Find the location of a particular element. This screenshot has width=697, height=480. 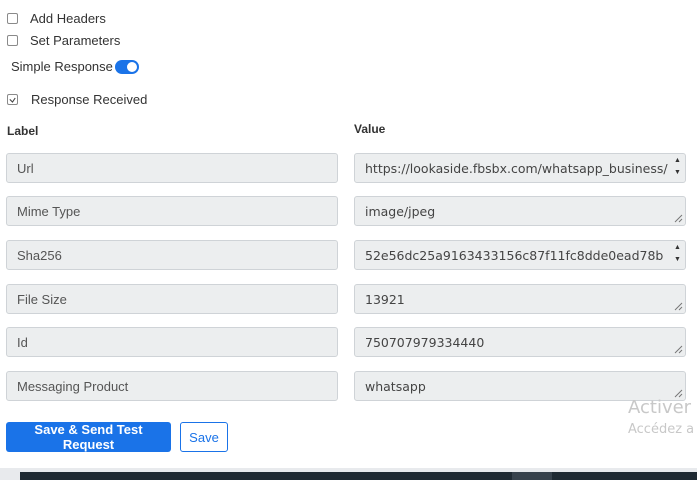

simple-response-toggle is located at coordinates (127, 67).